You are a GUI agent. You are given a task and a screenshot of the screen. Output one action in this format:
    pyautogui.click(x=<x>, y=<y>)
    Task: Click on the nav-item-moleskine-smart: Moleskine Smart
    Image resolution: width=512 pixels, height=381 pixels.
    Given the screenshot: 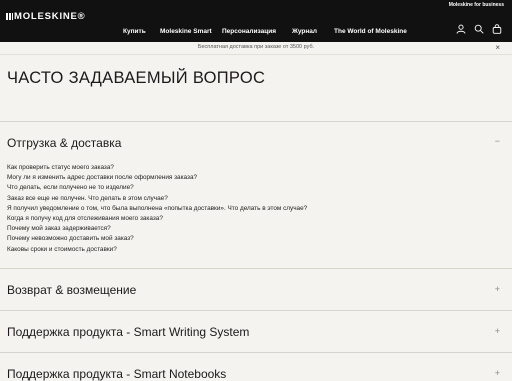 What is the action you would take?
    pyautogui.click(x=186, y=31)
    